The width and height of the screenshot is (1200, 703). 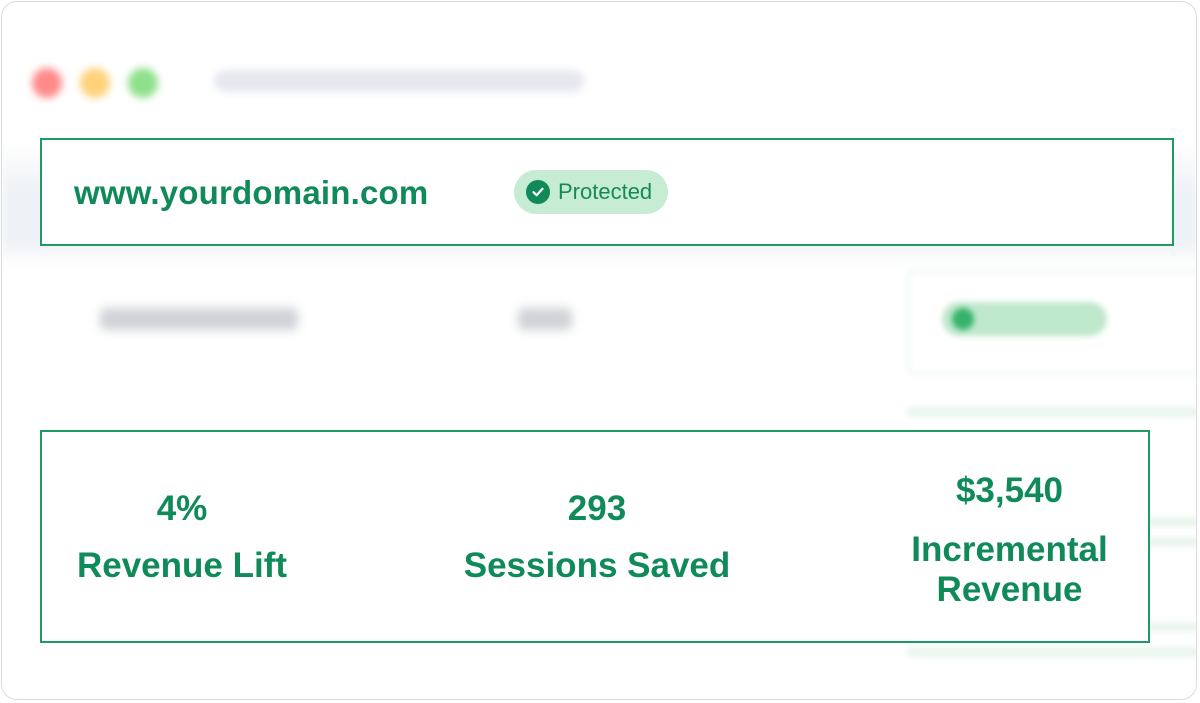 What do you see at coordinates (182, 565) in the screenshot?
I see `stat-label: Revenue Lift` at bounding box center [182, 565].